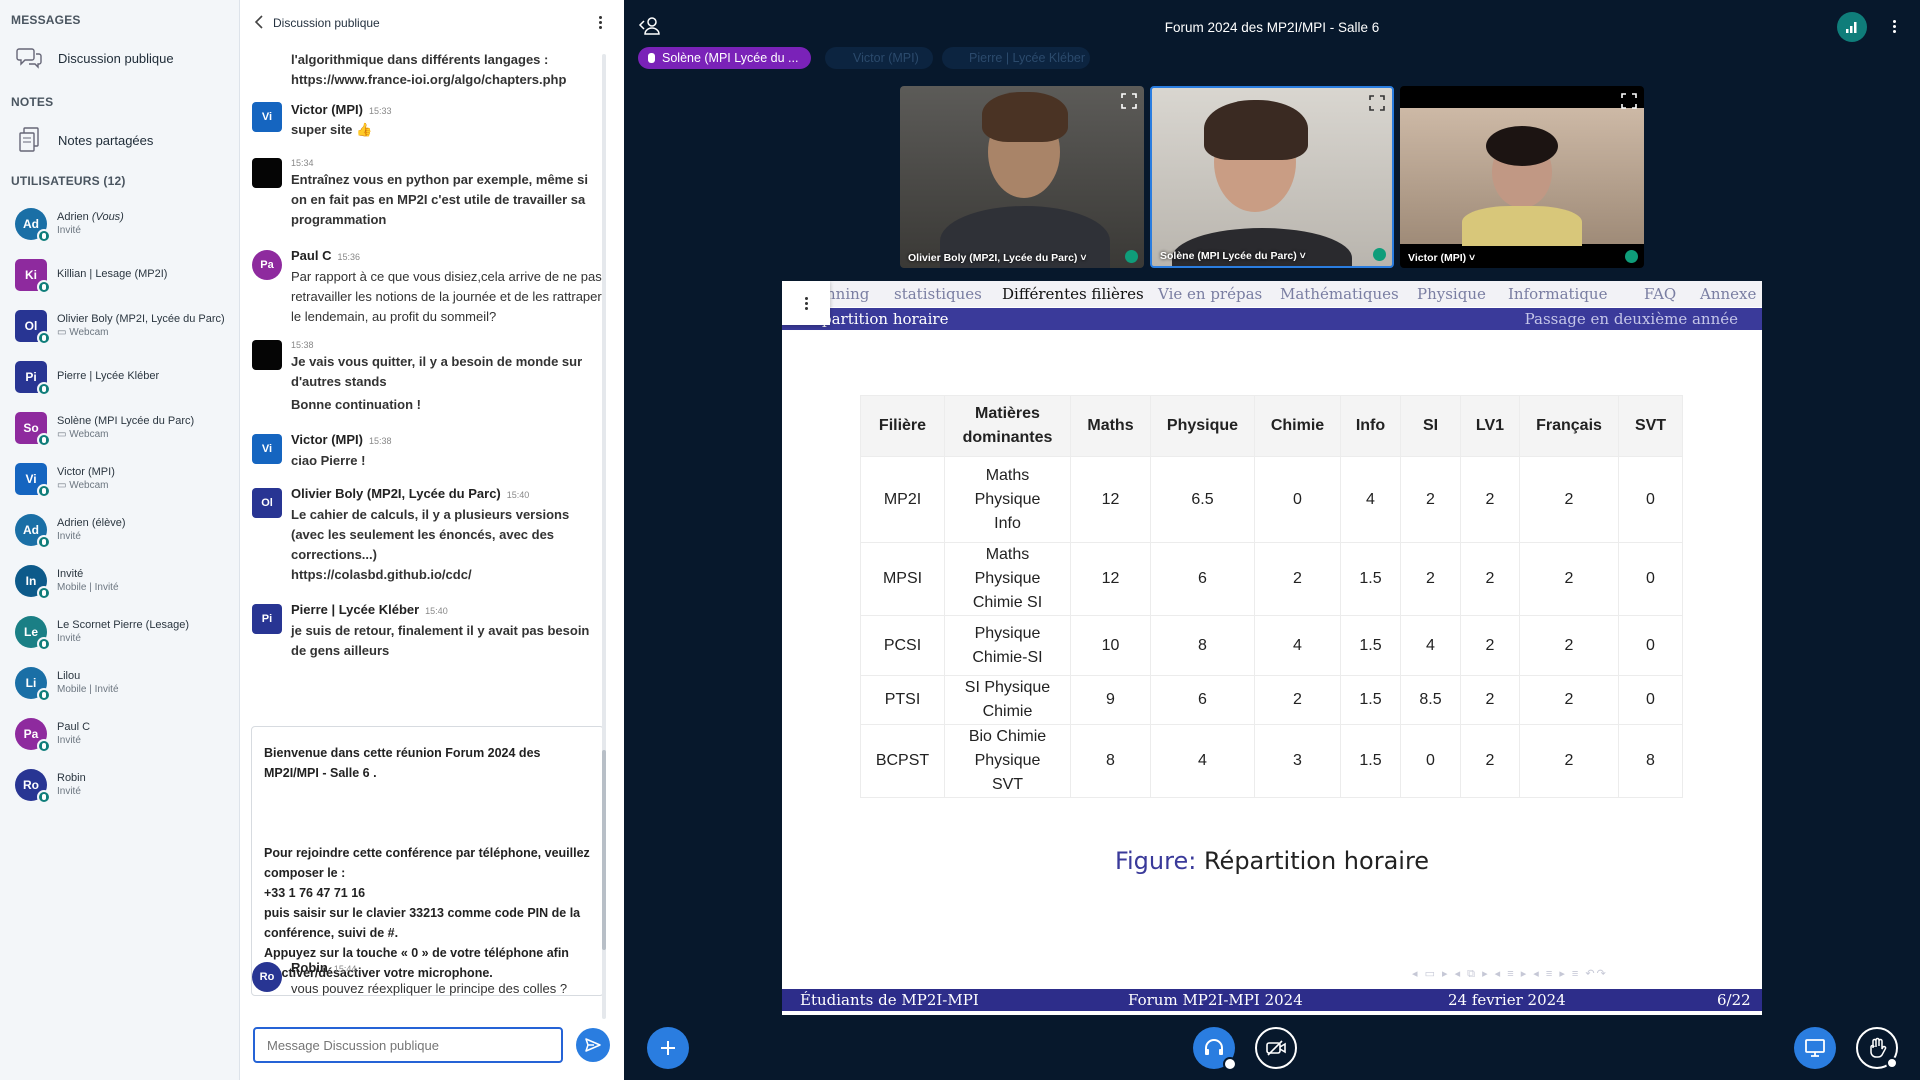  I want to click on notes-section-title: NOTES, so click(32, 102).